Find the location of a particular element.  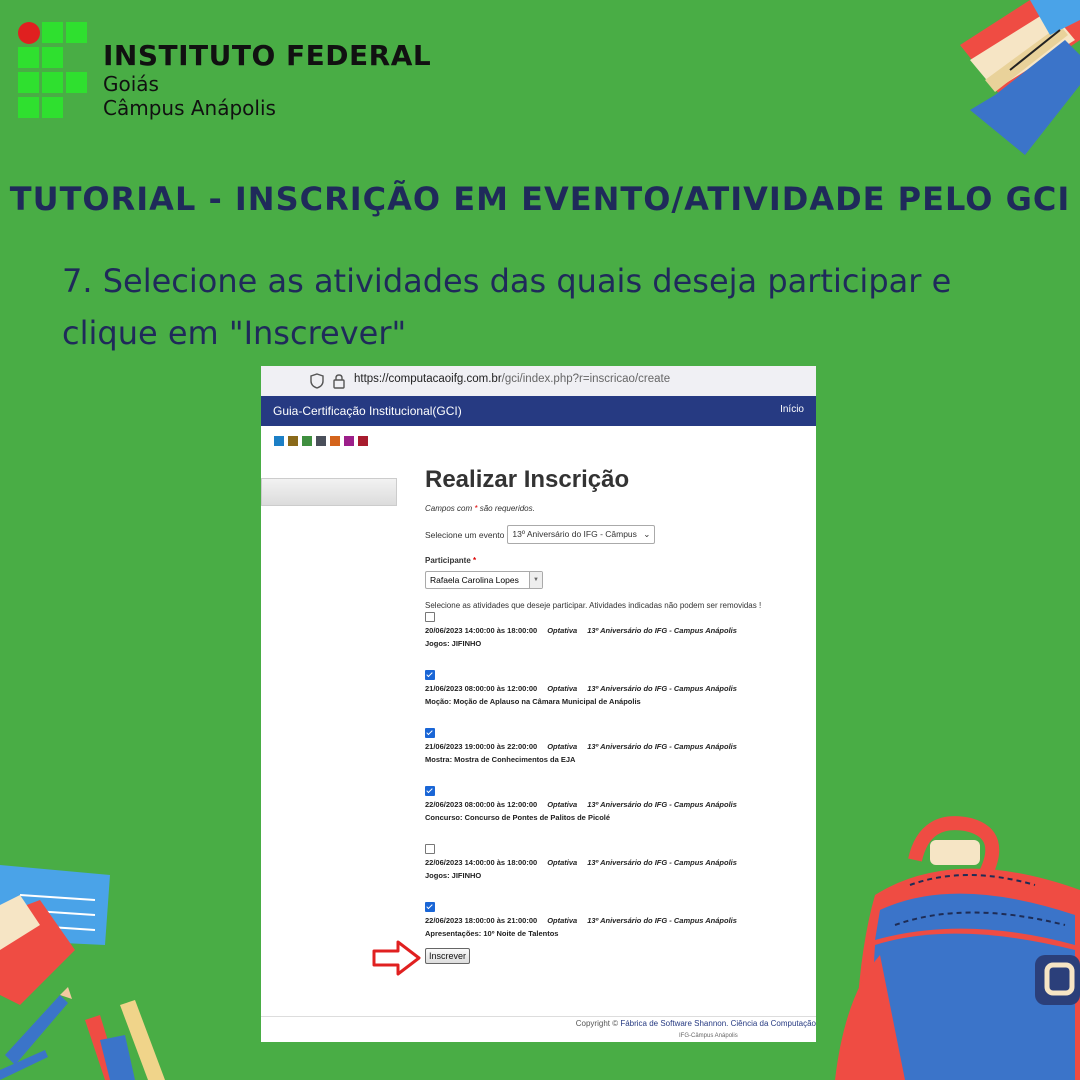

activity-date: 21/06/2023 08:00:00 às 12:00:00 is located at coordinates (481, 688).